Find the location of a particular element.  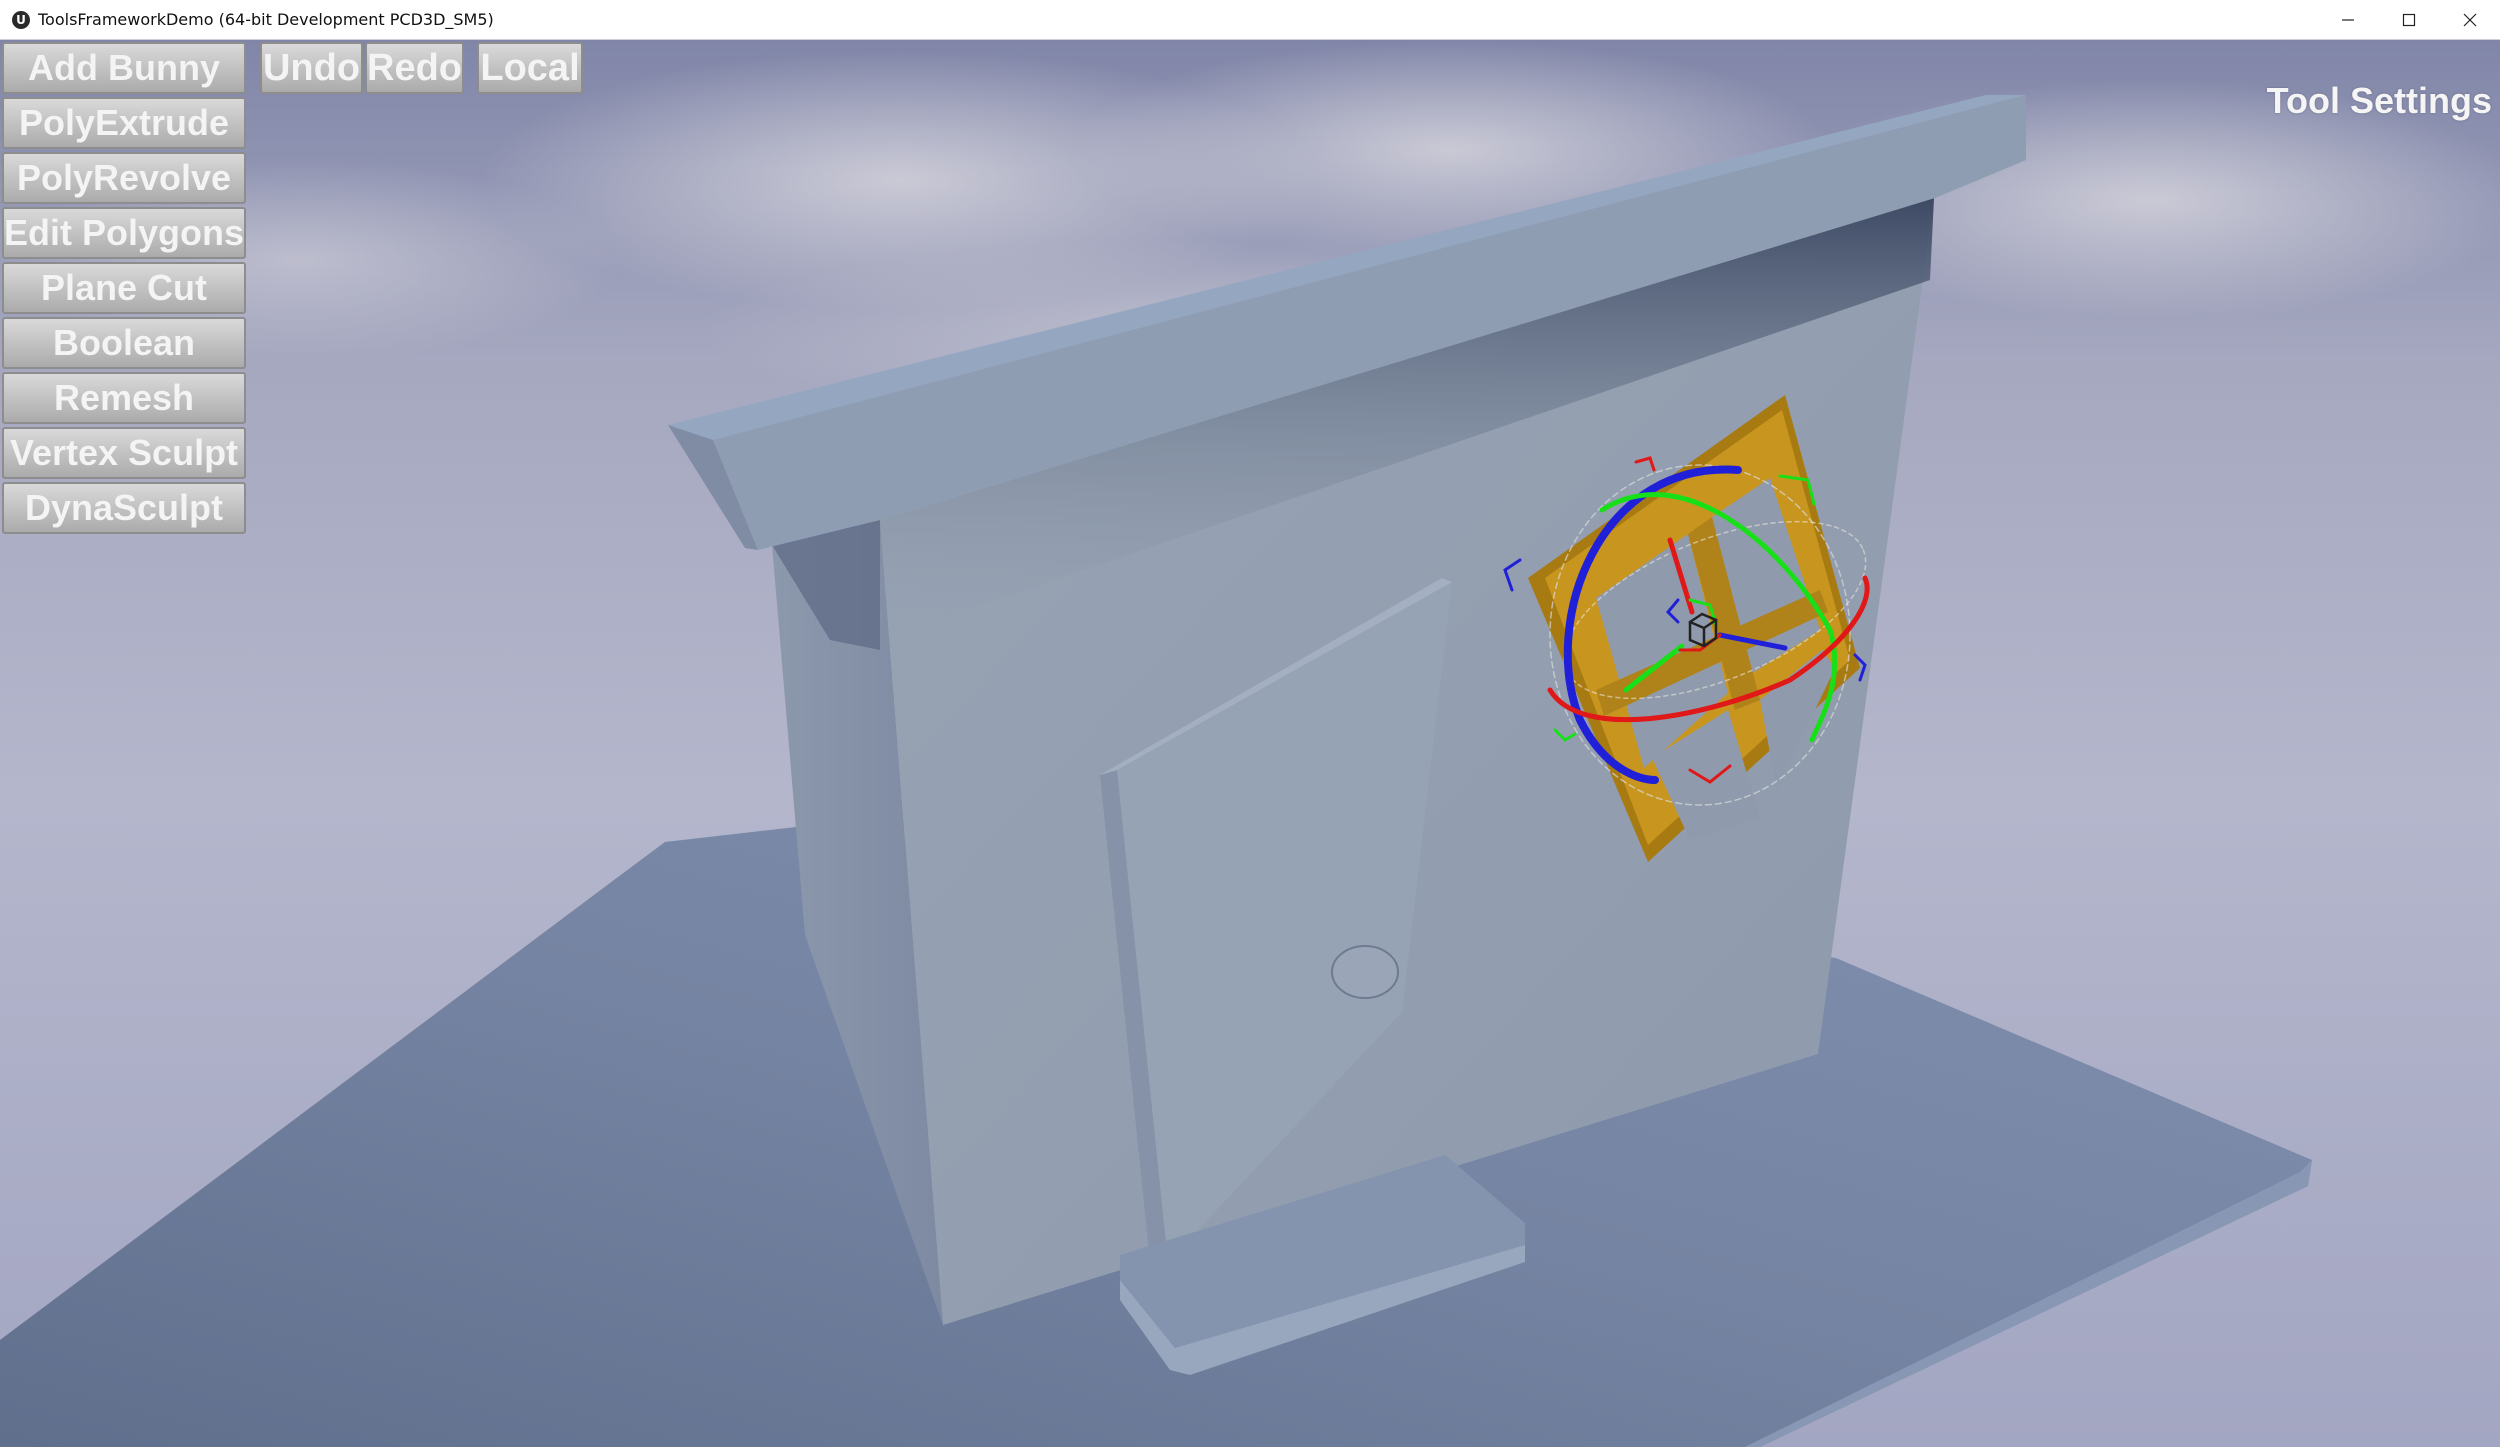

minimize-icon is located at coordinates (2347, 20).